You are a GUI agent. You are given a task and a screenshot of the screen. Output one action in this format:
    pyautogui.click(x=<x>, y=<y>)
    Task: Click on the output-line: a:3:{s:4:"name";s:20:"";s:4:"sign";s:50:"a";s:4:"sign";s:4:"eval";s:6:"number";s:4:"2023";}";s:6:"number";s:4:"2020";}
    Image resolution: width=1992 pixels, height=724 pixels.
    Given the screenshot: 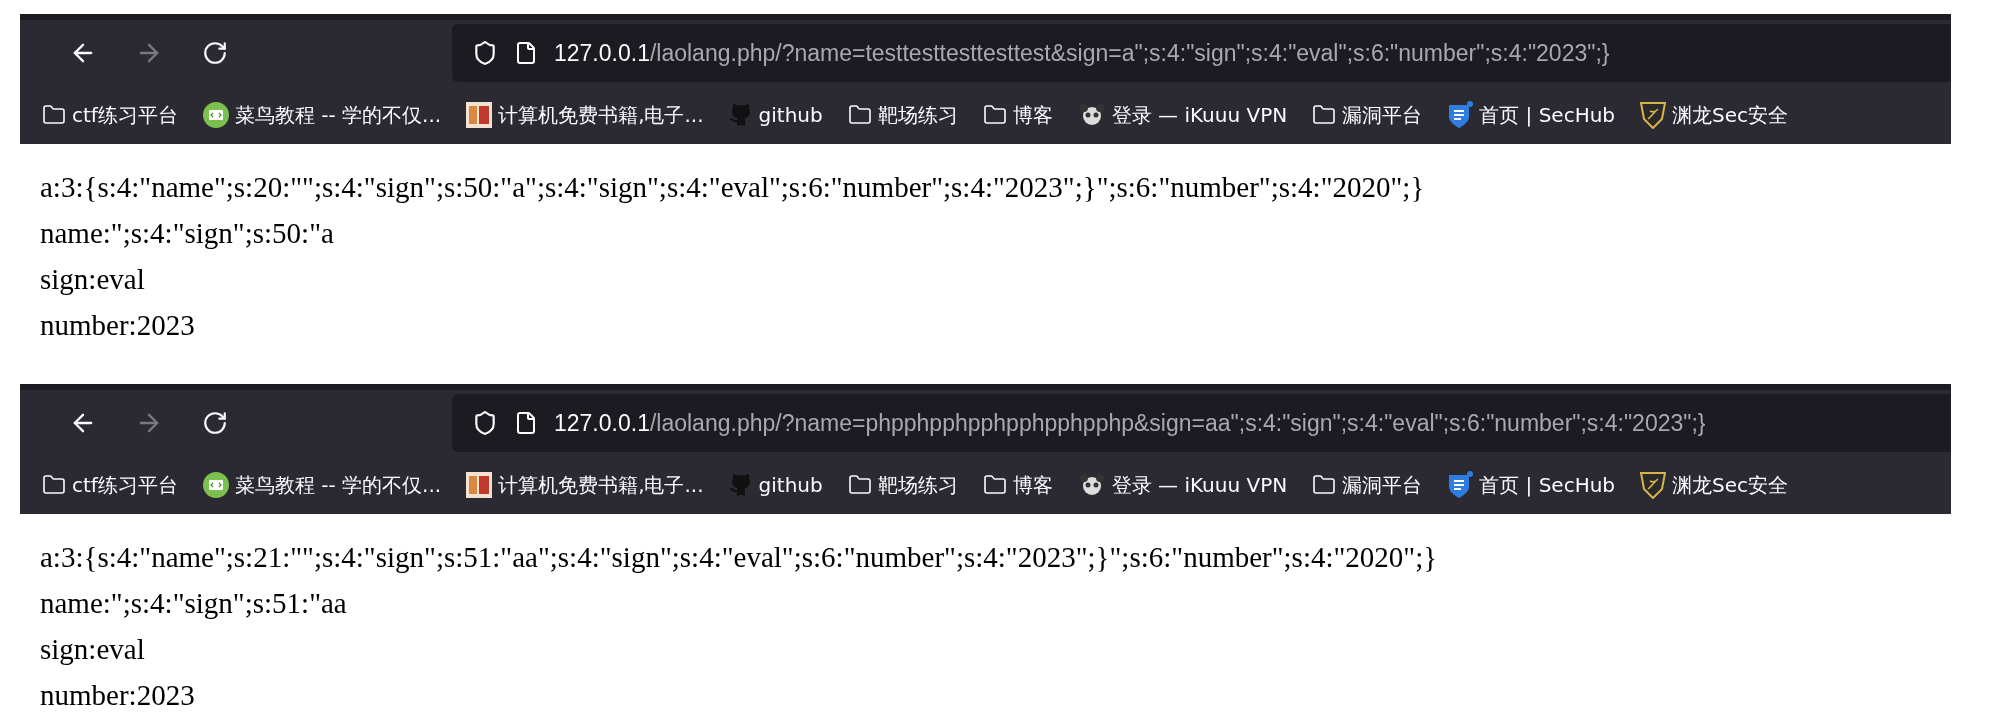 What is the action you would take?
    pyautogui.click(x=733, y=187)
    